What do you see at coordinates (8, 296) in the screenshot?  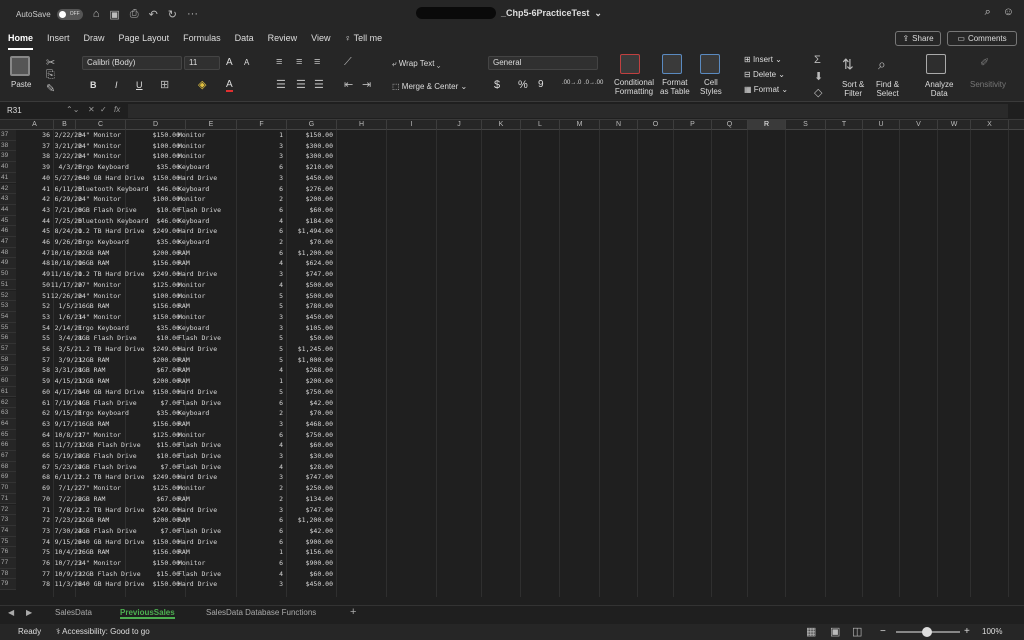 I see `row-number: 52` at bounding box center [8, 296].